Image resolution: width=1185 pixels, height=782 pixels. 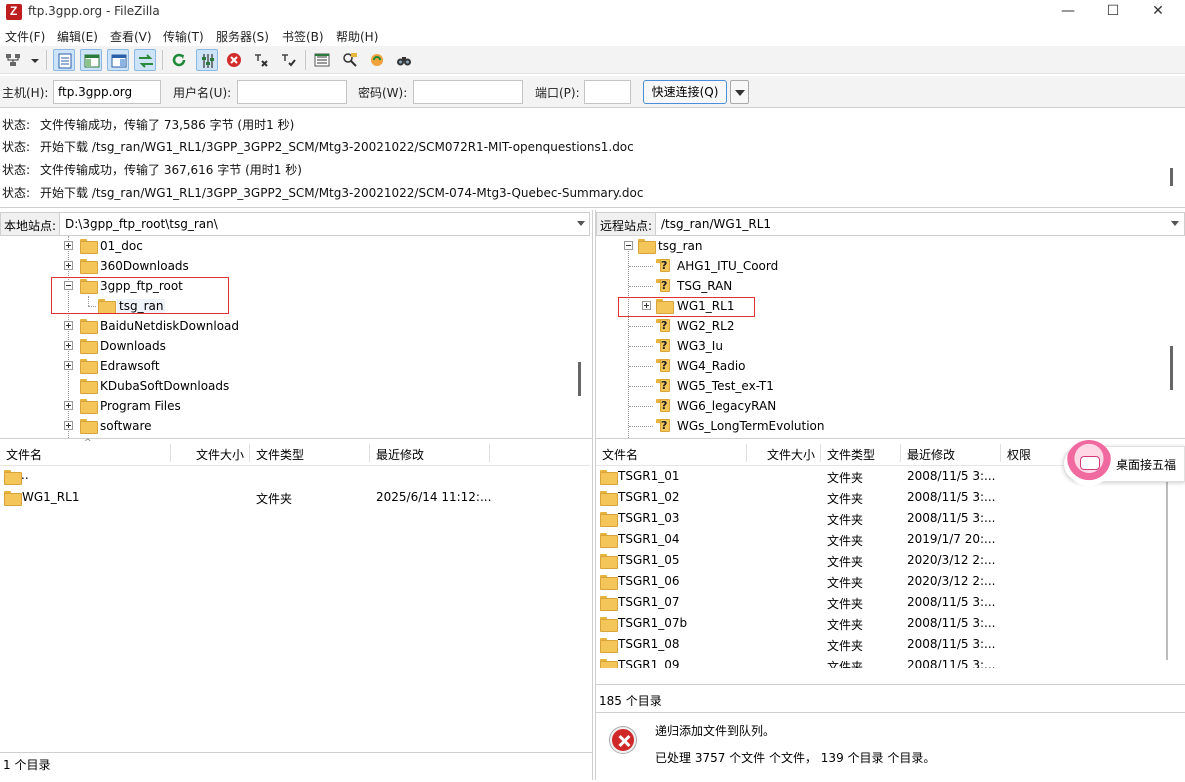 I want to click on list-item: .., so click(x=295, y=476).